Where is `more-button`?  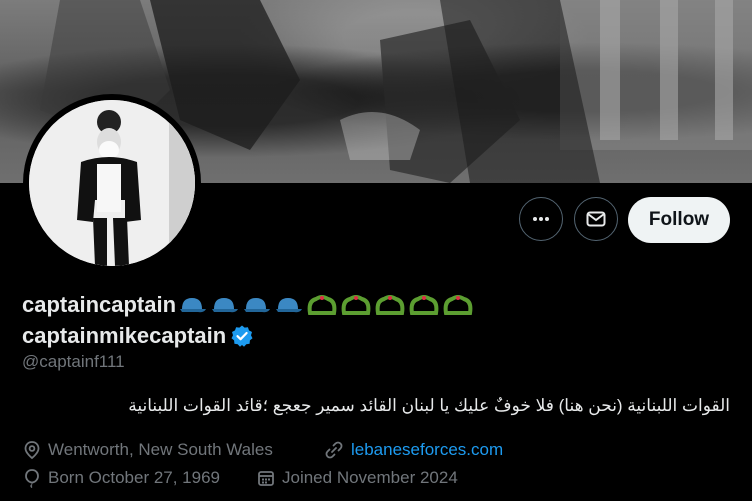
more-button is located at coordinates (541, 219).